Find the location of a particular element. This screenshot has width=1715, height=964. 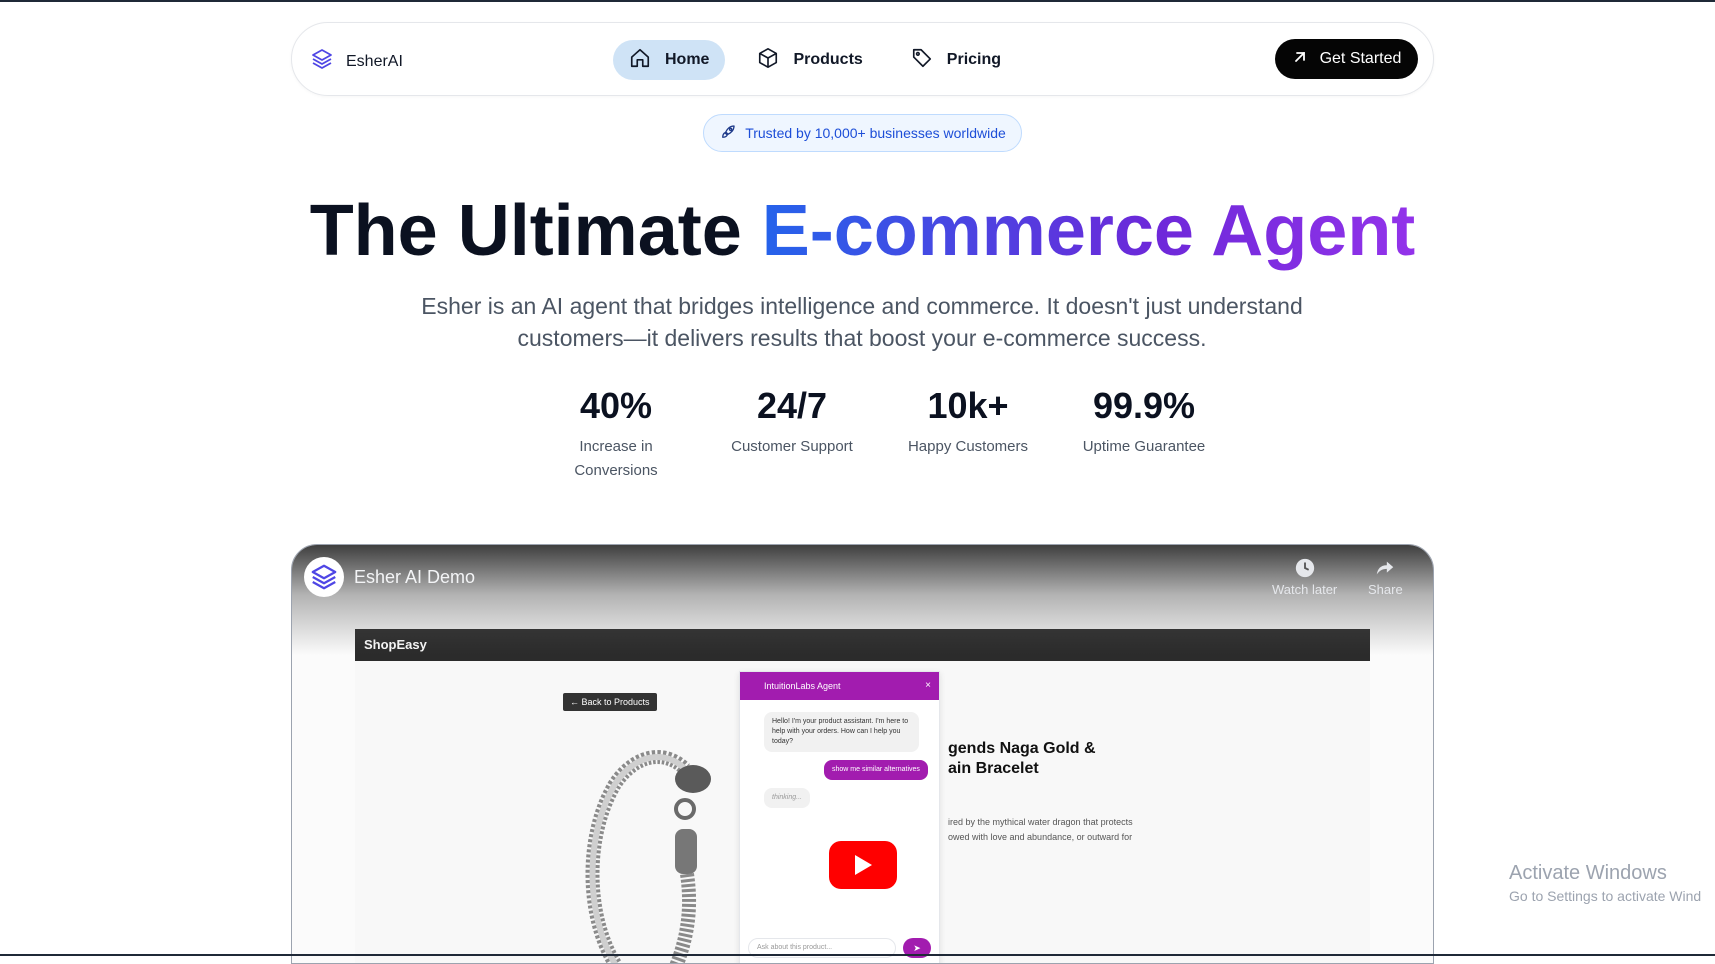

stat-label: Uptime Guarantee is located at coordinates (1144, 446).